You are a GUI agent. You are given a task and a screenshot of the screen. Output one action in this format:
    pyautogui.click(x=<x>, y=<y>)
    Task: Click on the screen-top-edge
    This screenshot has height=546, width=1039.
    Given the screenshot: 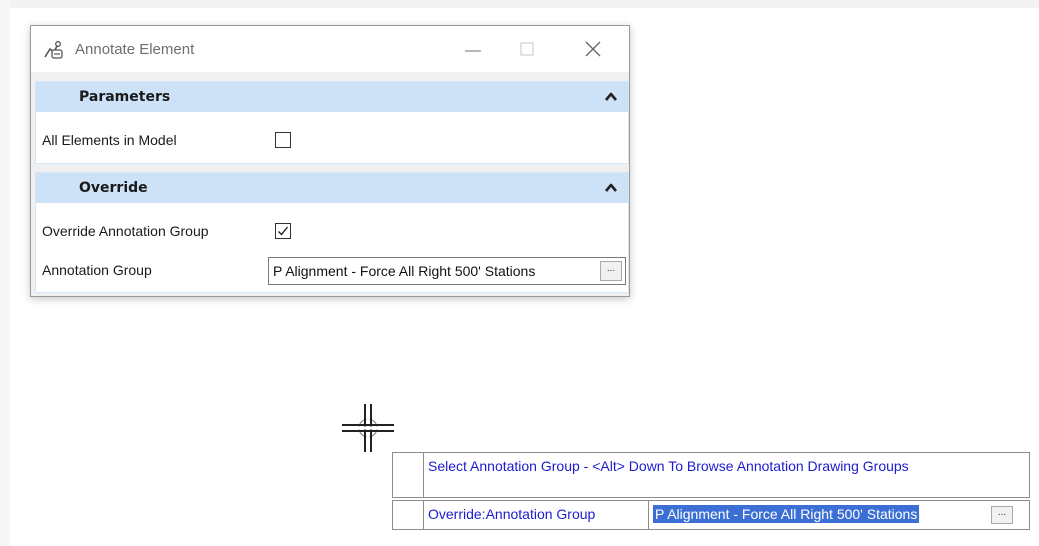 What is the action you would take?
    pyautogui.click(x=519, y=4)
    